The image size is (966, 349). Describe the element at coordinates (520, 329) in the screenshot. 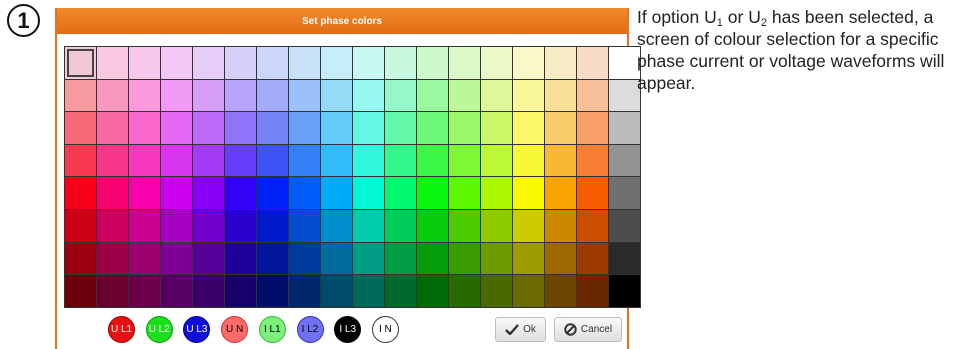

I see `ok-button: Ok` at that location.